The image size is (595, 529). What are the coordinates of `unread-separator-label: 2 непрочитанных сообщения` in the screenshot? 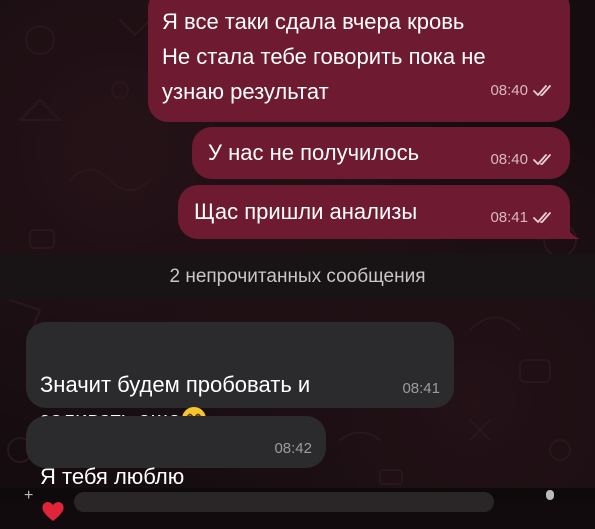 It's located at (297, 276).